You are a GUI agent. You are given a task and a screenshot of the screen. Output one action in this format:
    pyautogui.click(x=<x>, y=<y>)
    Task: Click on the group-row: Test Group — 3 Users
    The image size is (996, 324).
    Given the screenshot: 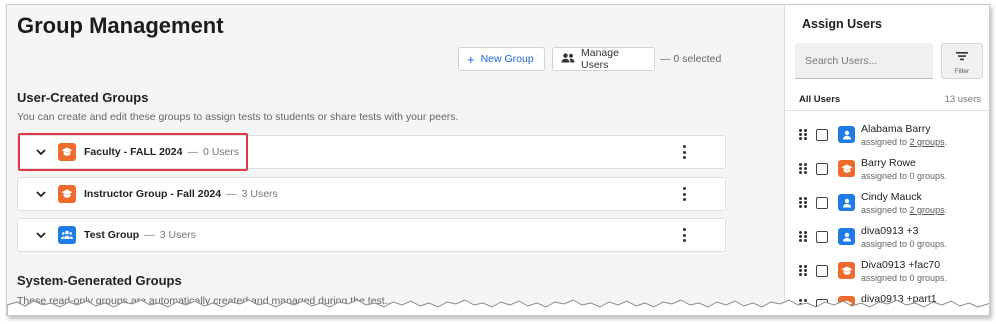 What is the action you would take?
    pyautogui.click(x=371, y=235)
    